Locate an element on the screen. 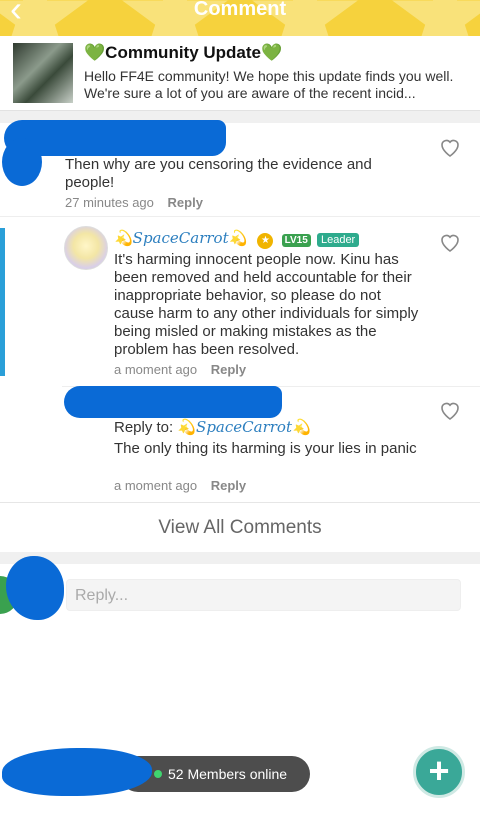  post-thumbnail is located at coordinates (43, 73).